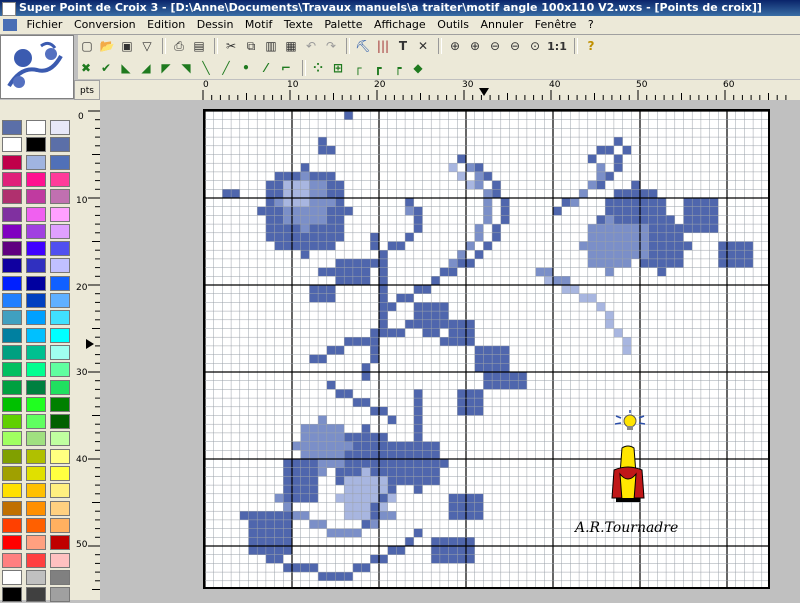  Describe the element at coordinates (199, 46) in the screenshot. I see `print-preview-icon: ▤` at that location.